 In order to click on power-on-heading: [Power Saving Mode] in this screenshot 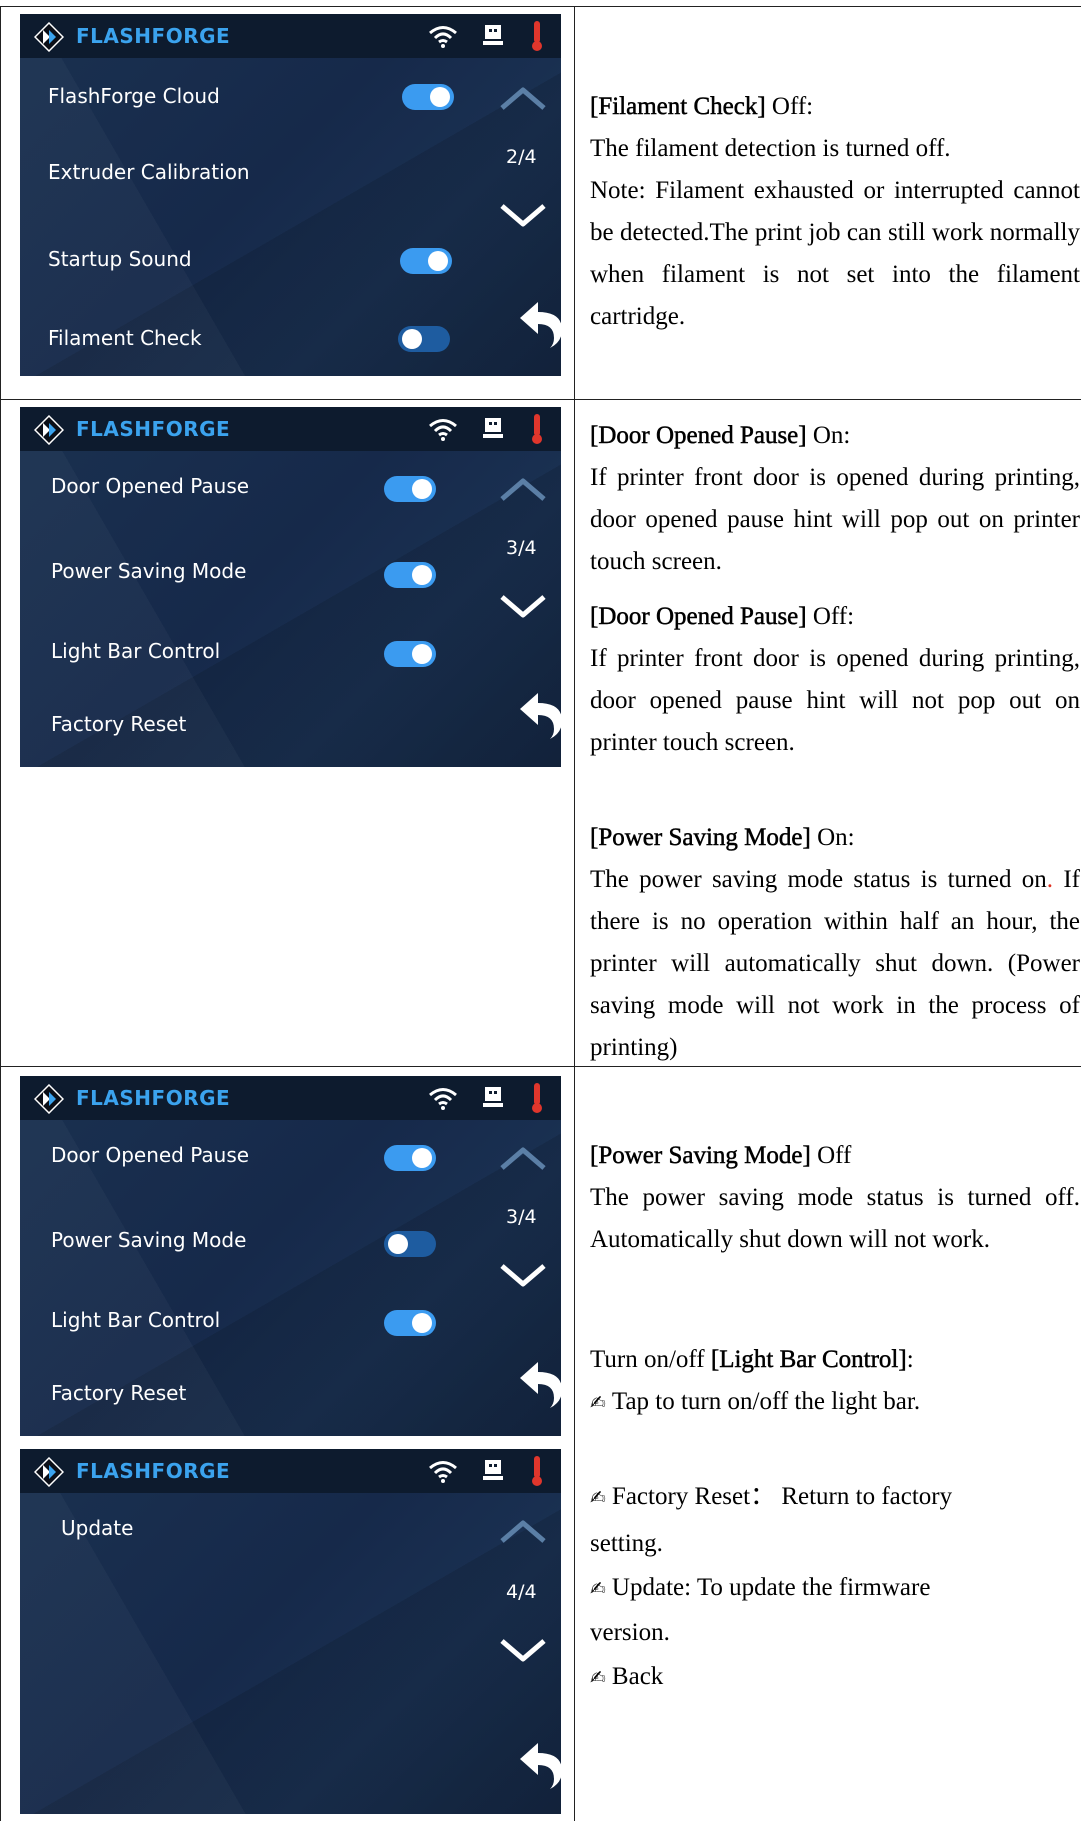, I will do `click(700, 838)`.